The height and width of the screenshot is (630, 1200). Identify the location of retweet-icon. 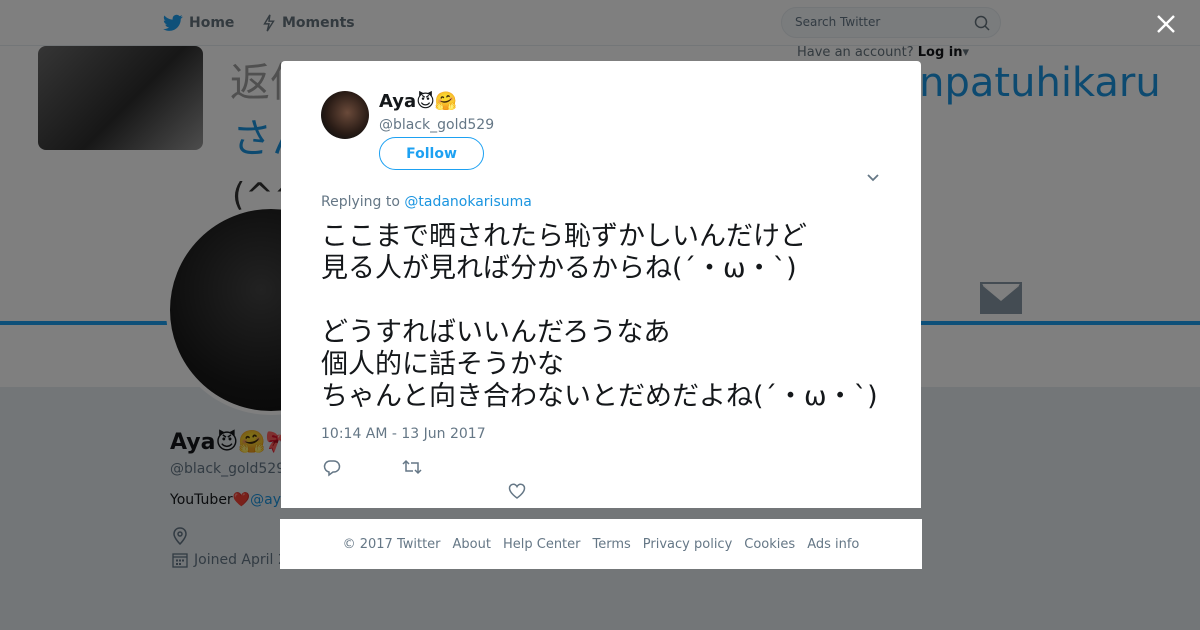
(412, 467).